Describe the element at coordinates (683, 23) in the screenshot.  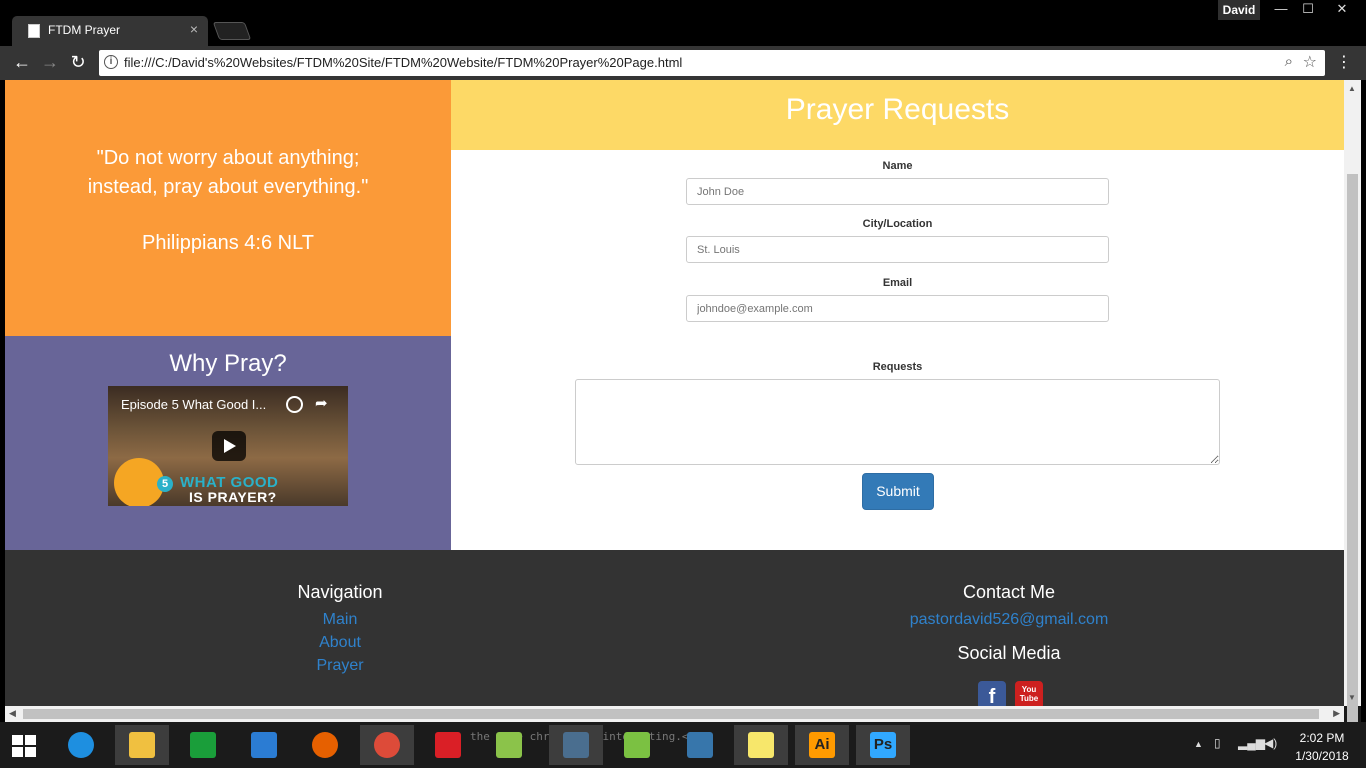
I see `browser-title-bar: FTDM Prayer × David — ☐ ✕` at that location.